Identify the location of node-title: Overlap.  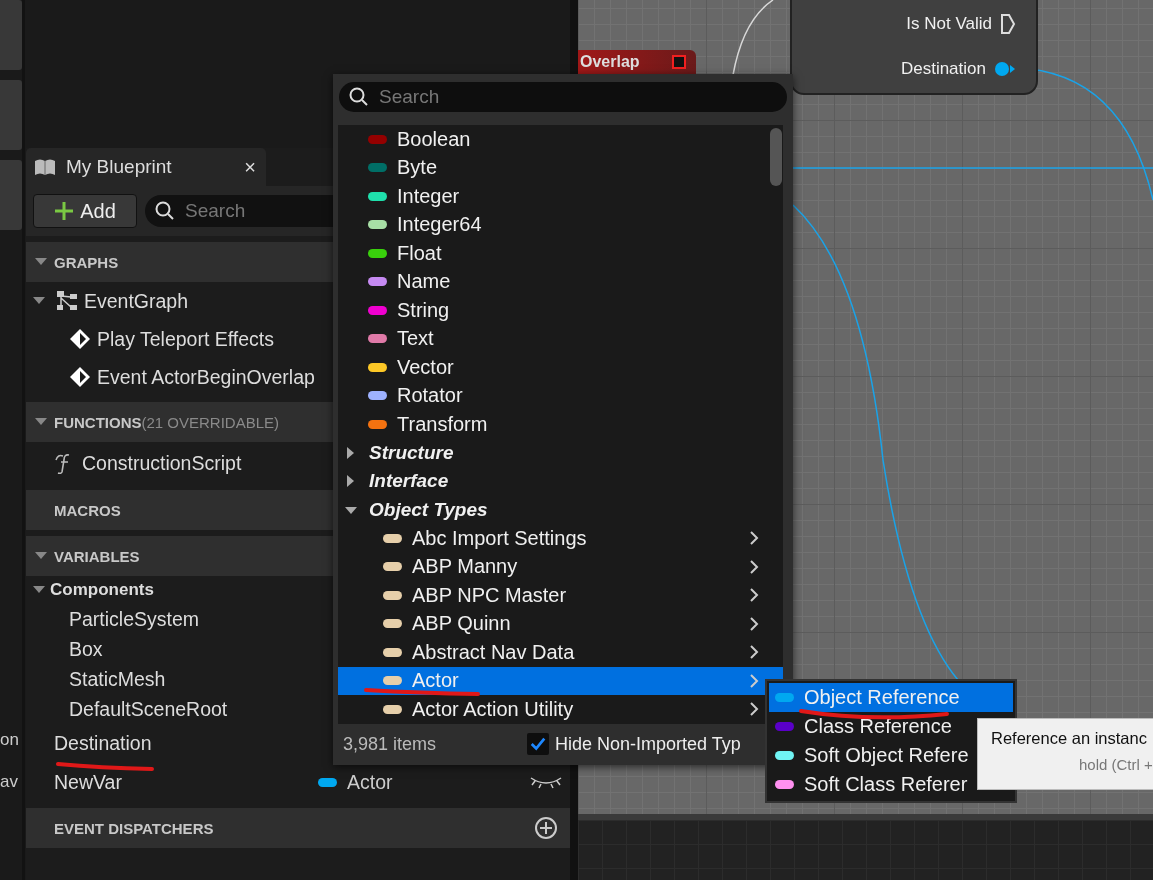
(610, 62).